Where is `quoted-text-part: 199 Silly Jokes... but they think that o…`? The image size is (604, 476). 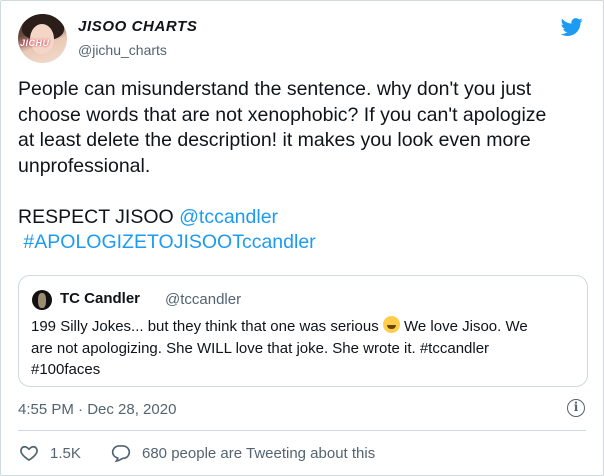 quoted-text-part: 199 Silly Jokes... but they think that o… is located at coordinates (207, 326).